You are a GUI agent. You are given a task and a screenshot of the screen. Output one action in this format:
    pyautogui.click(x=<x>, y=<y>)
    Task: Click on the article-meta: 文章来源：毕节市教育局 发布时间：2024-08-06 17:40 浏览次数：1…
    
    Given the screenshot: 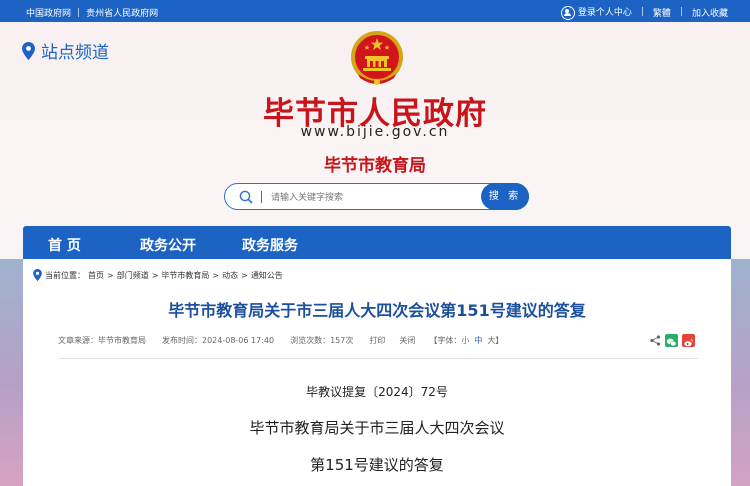 What is the action you would take?
    pyautogui.click(x=280, y=340)
    